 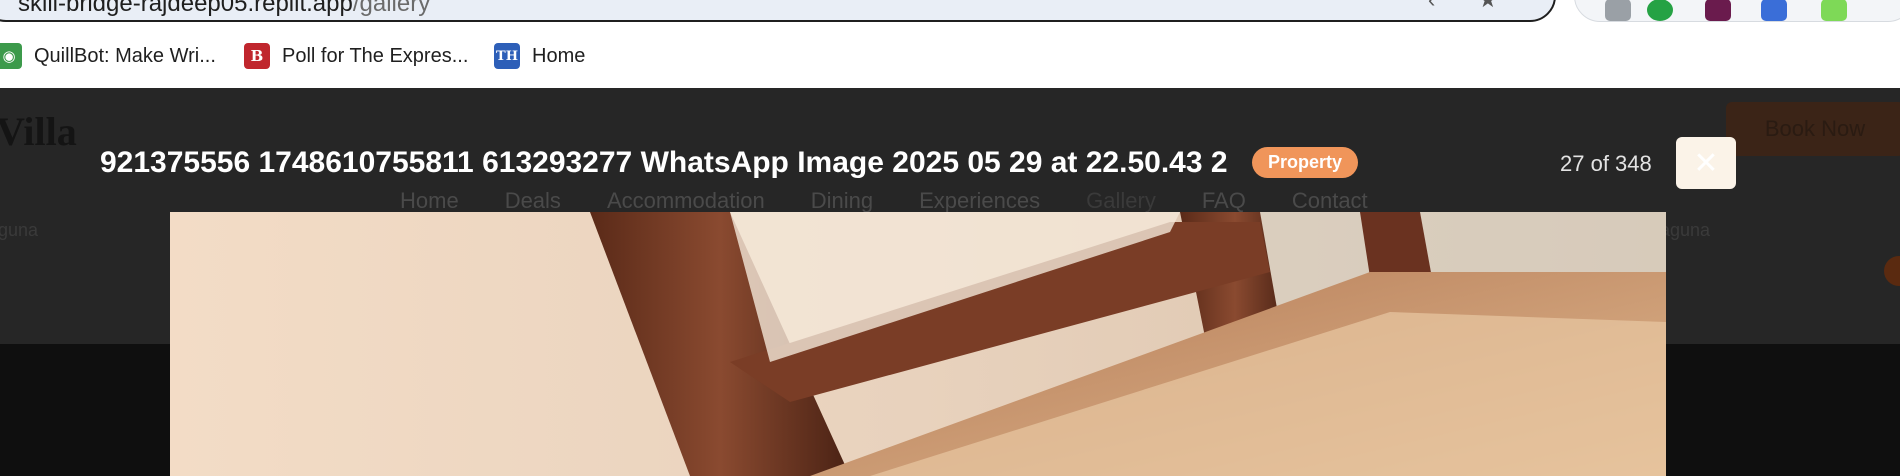 I want to click on url-path: /gallery, so click(x=391, y=8).